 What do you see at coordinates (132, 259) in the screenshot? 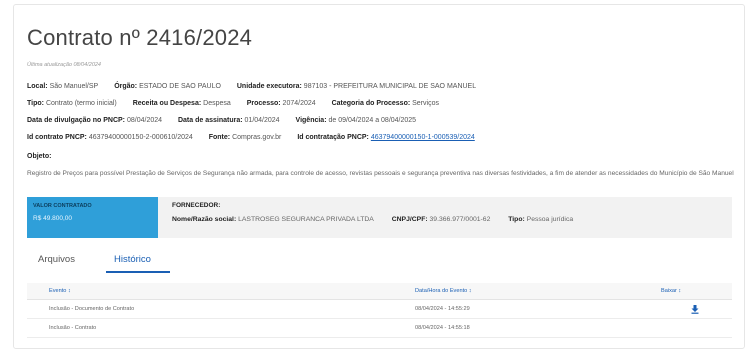
I see `tab-historico: Histórico` at bounding box center [132, 259].